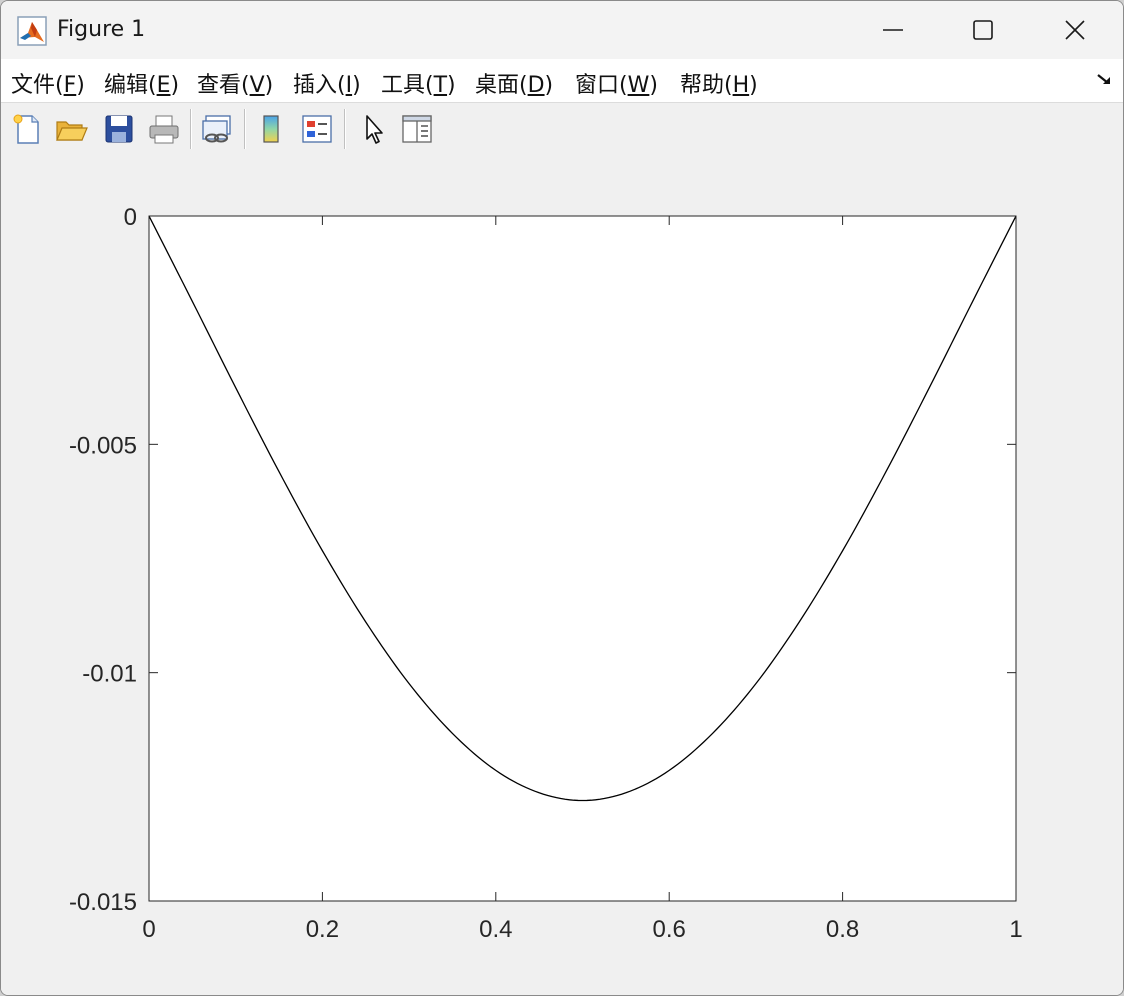 This screenshot has width=1124, height=996. Describe the element at coordinates (37, 85) in the screenshot. I see `menu-file-label: 文件(` at that location.